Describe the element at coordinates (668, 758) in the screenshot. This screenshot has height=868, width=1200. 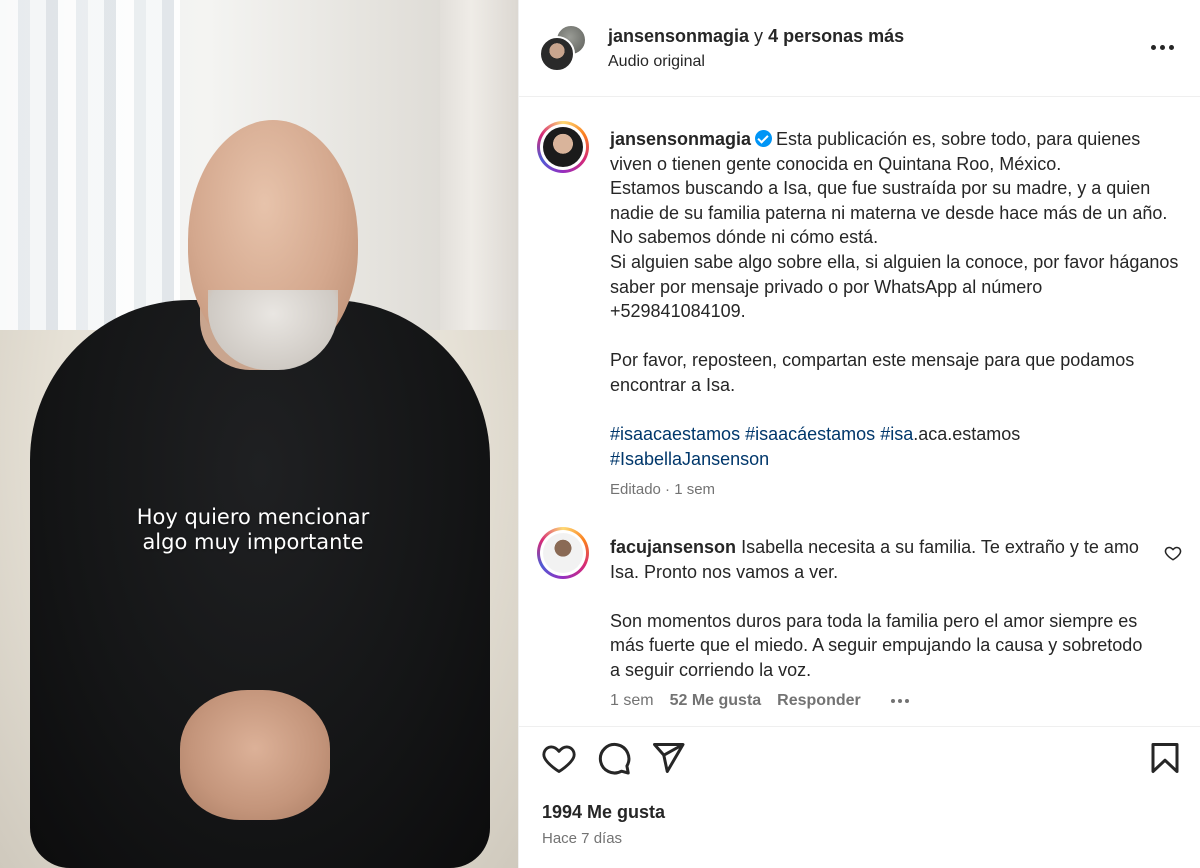
I see `share-icon` at that location.